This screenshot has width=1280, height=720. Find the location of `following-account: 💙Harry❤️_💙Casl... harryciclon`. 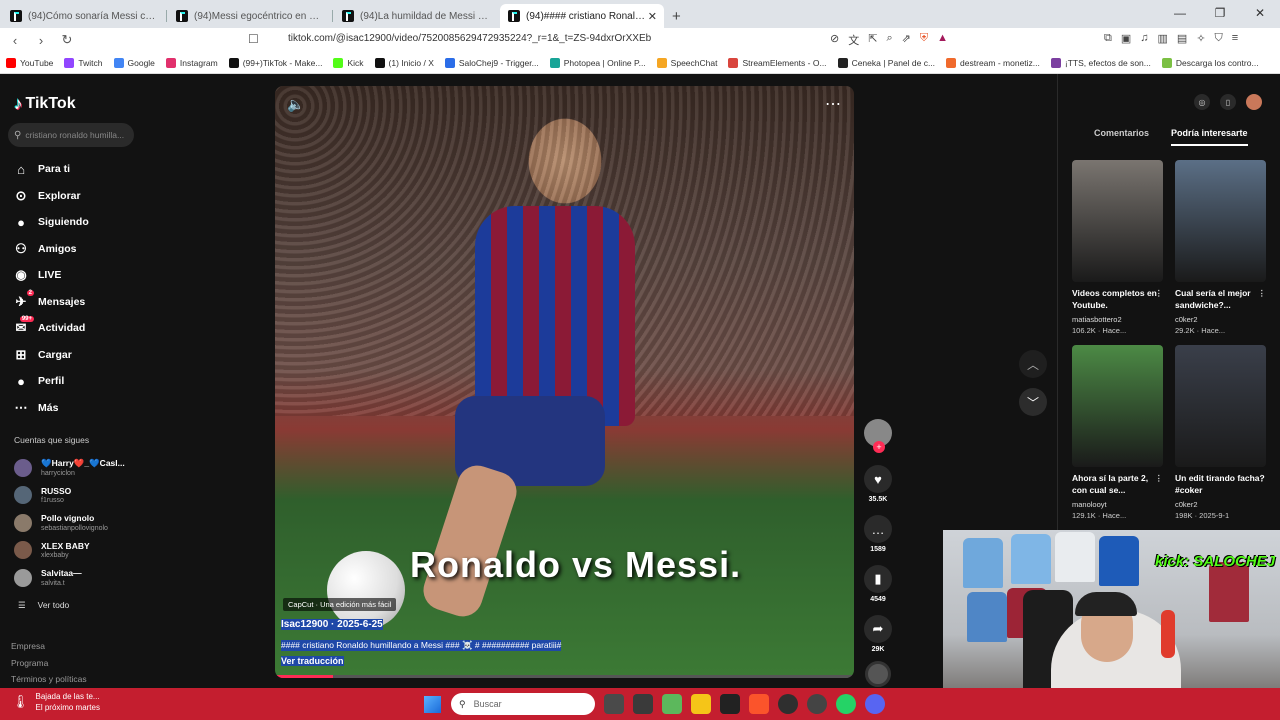

following-account: 💙Harry❤️_💙Casl... harryciclon is located at coordinates (69, 468).